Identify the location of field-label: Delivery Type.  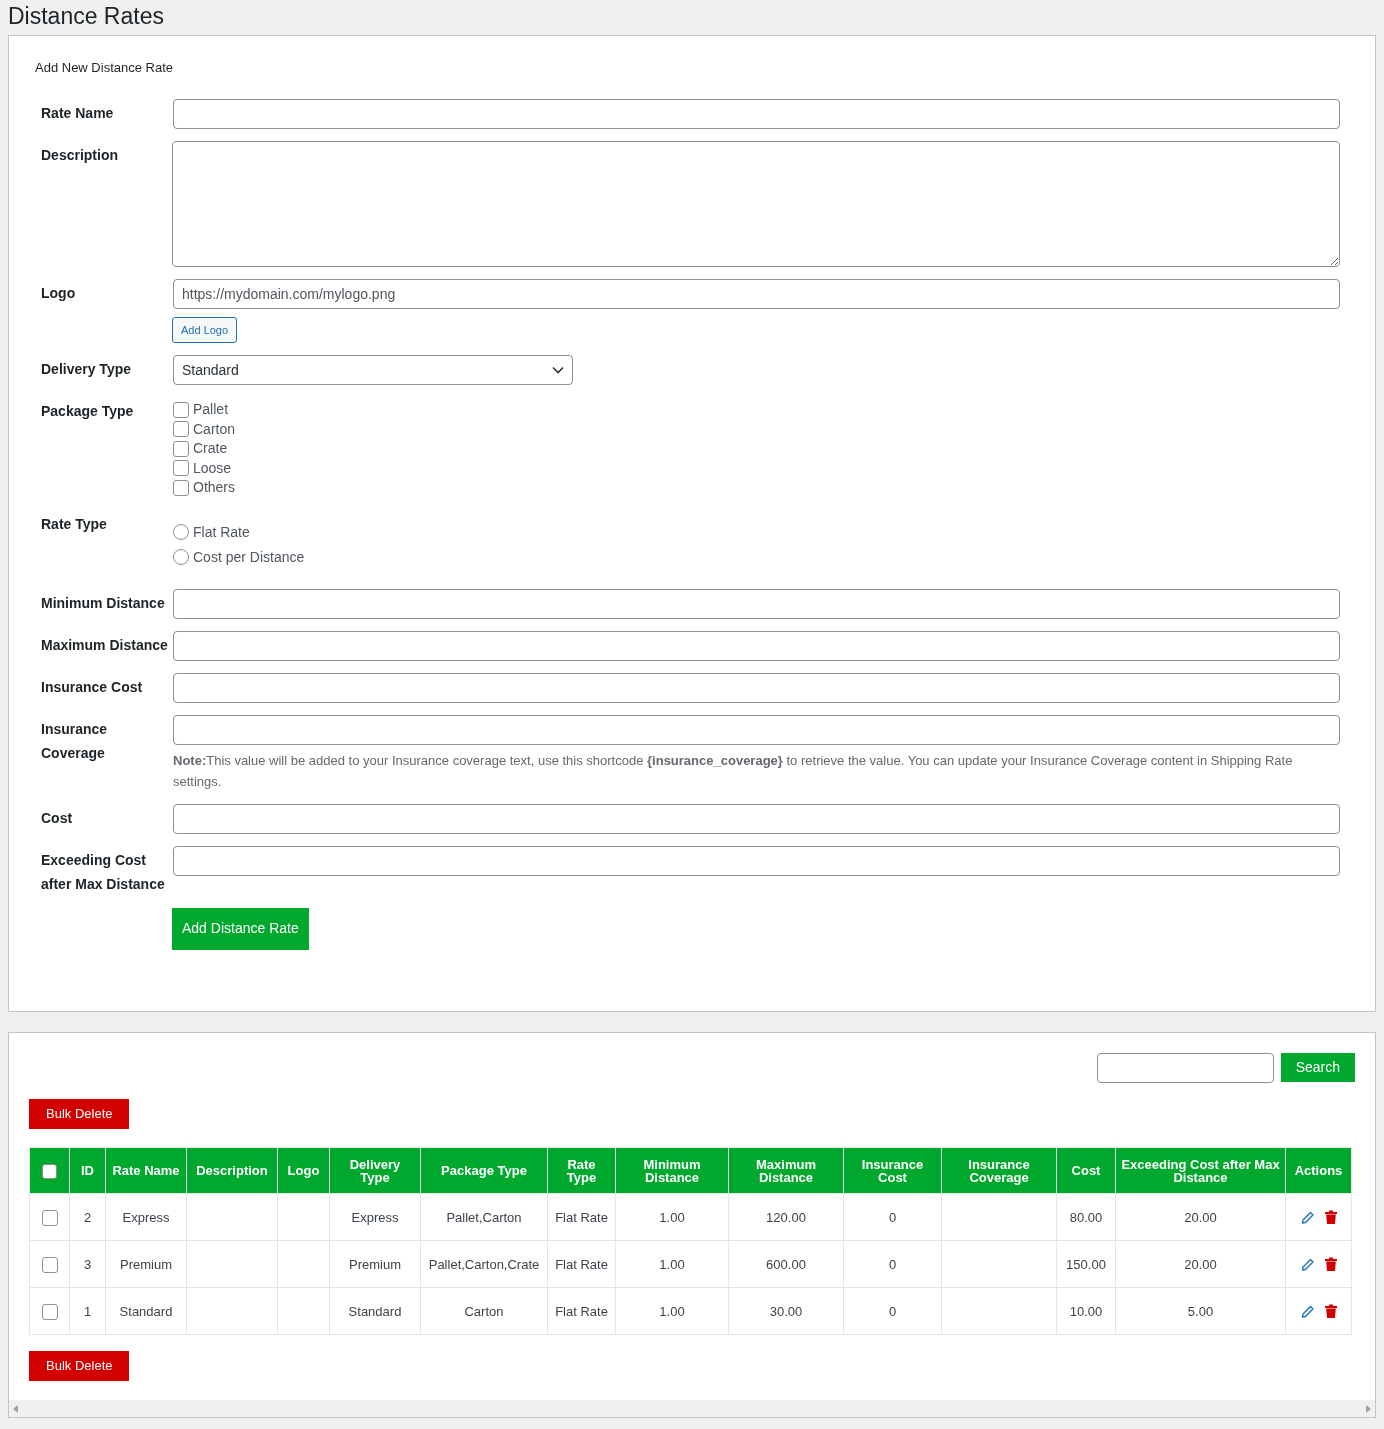
(86, 369).